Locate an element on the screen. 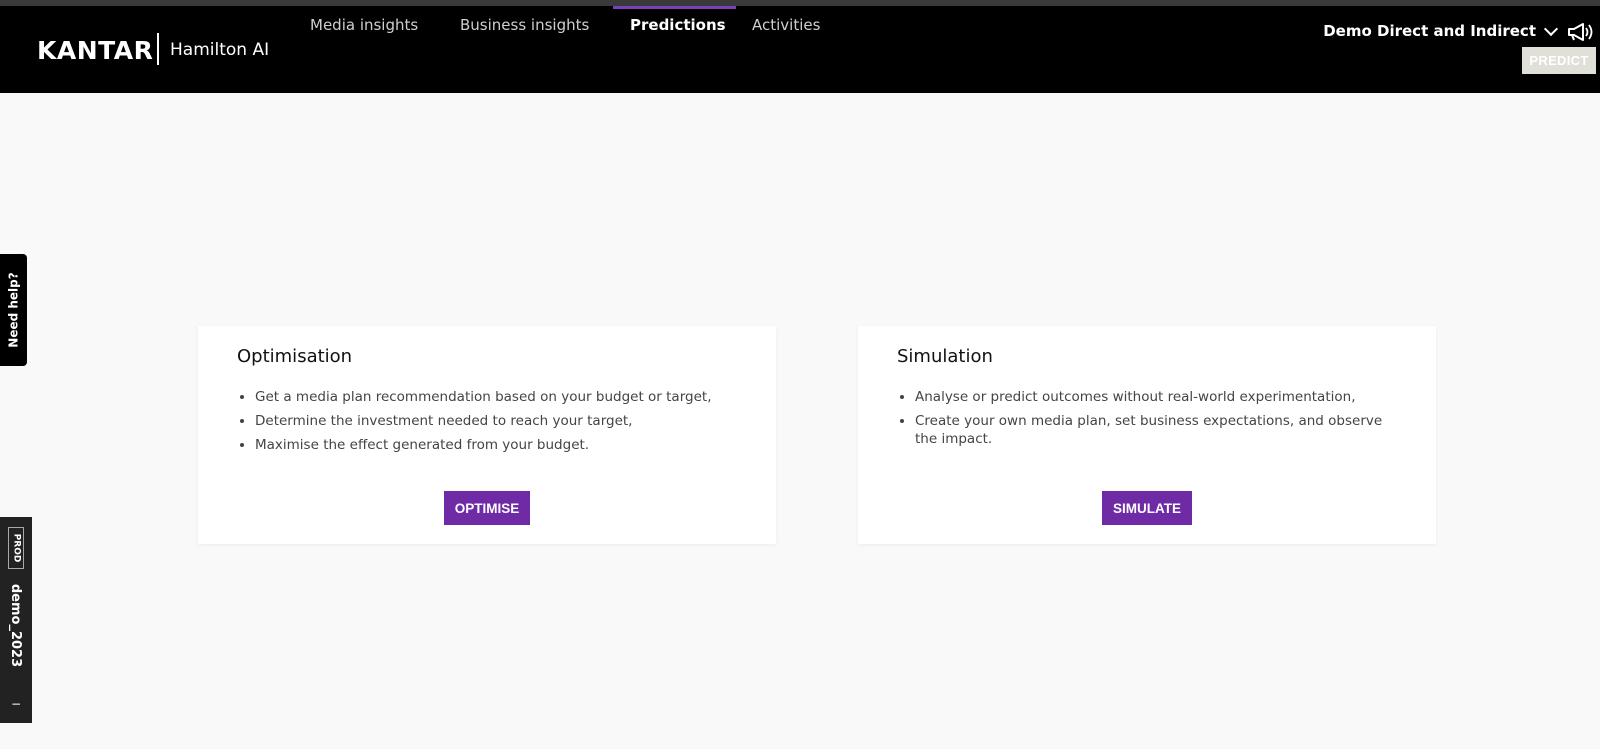  predict-button: PREDICT is located at coordinates (1559, 60).